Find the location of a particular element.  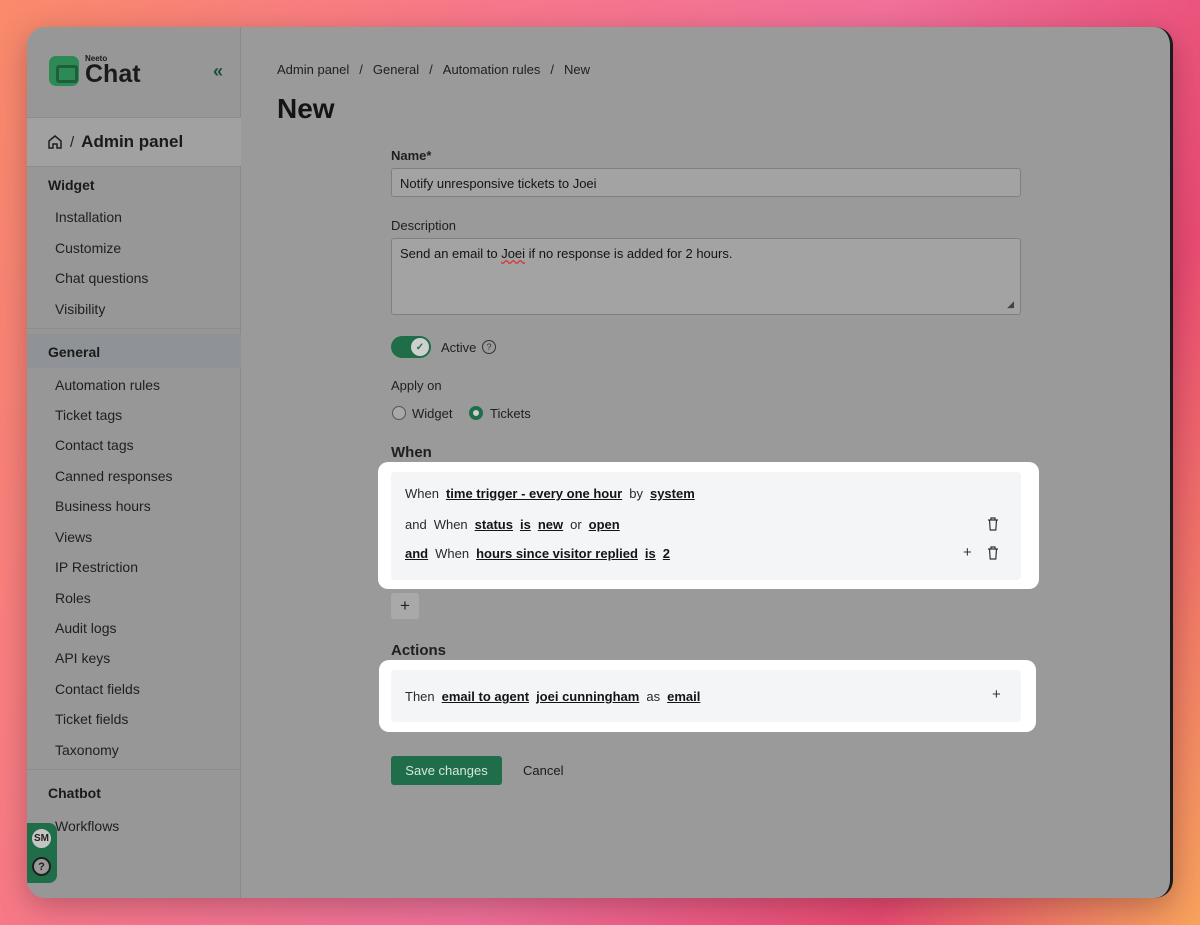

sidebar-item-chat-questions: Chat questions is located at coordinates (101, 278).